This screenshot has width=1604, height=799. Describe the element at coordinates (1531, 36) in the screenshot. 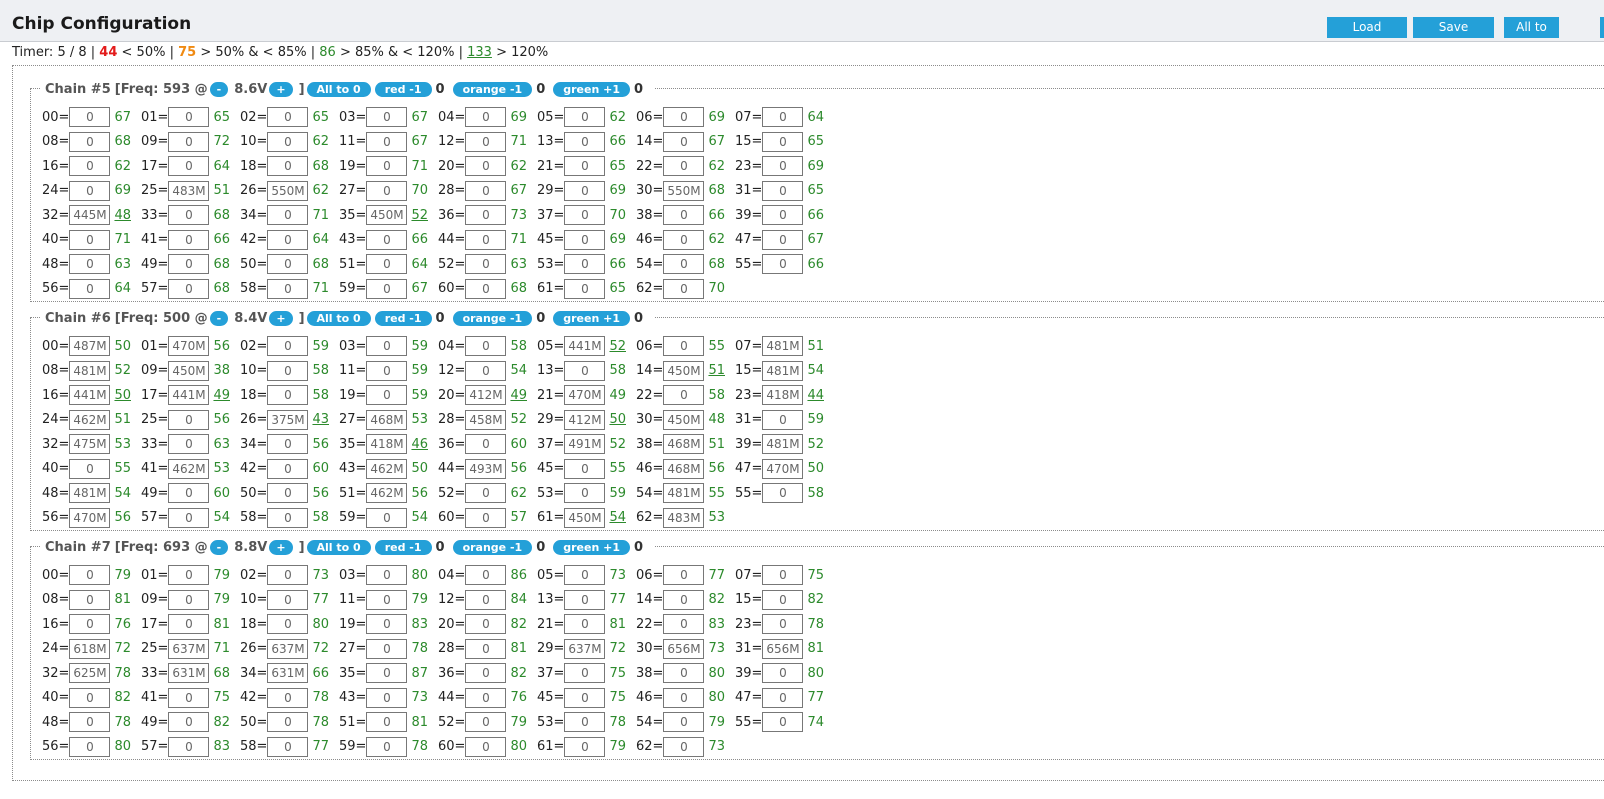

I see `all-to-zero-button: All to 0` at that location.